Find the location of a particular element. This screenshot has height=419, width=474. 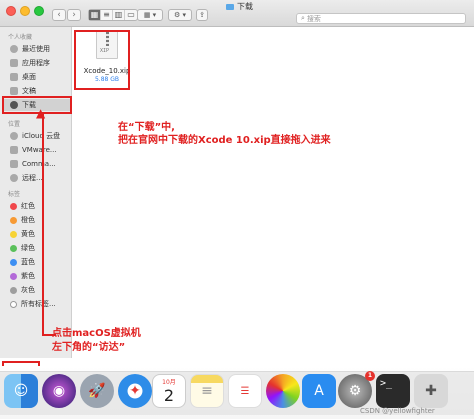

cloud-icon is located at coordinates (14, 136).